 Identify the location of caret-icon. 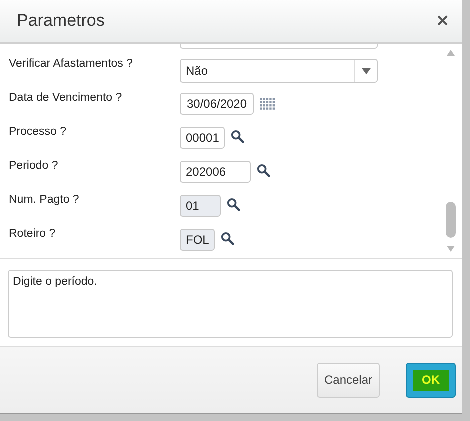
(366, 71).